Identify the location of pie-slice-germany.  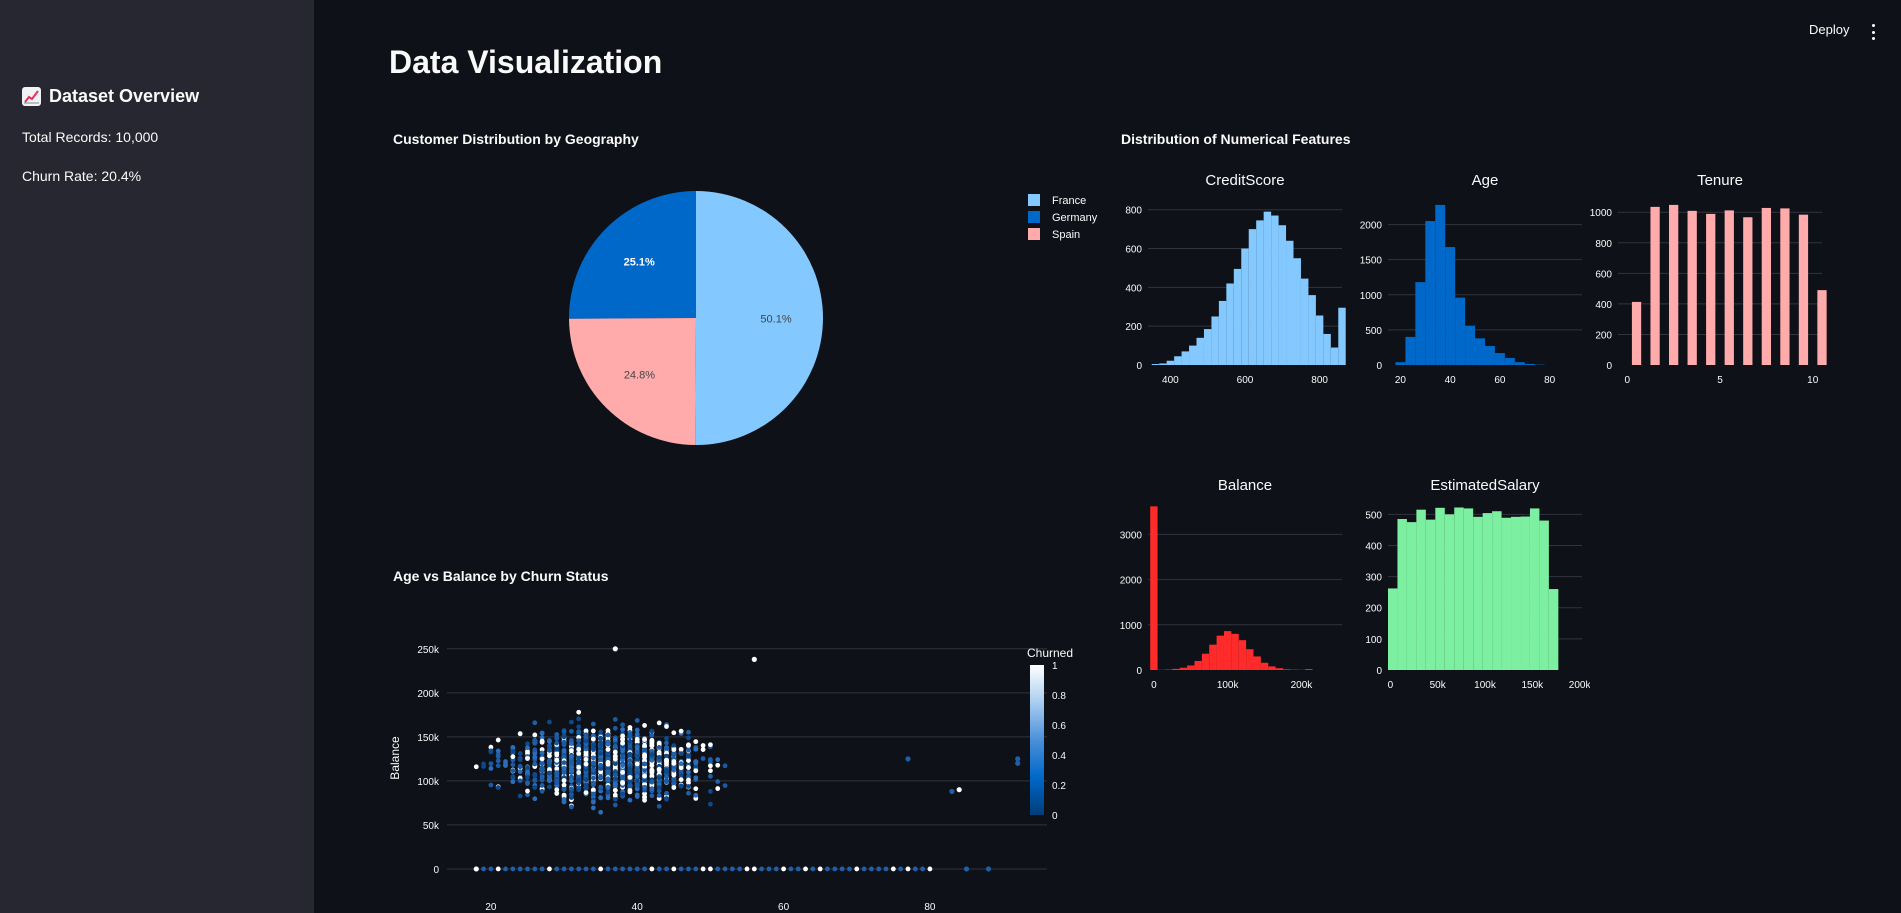
(632, 255).